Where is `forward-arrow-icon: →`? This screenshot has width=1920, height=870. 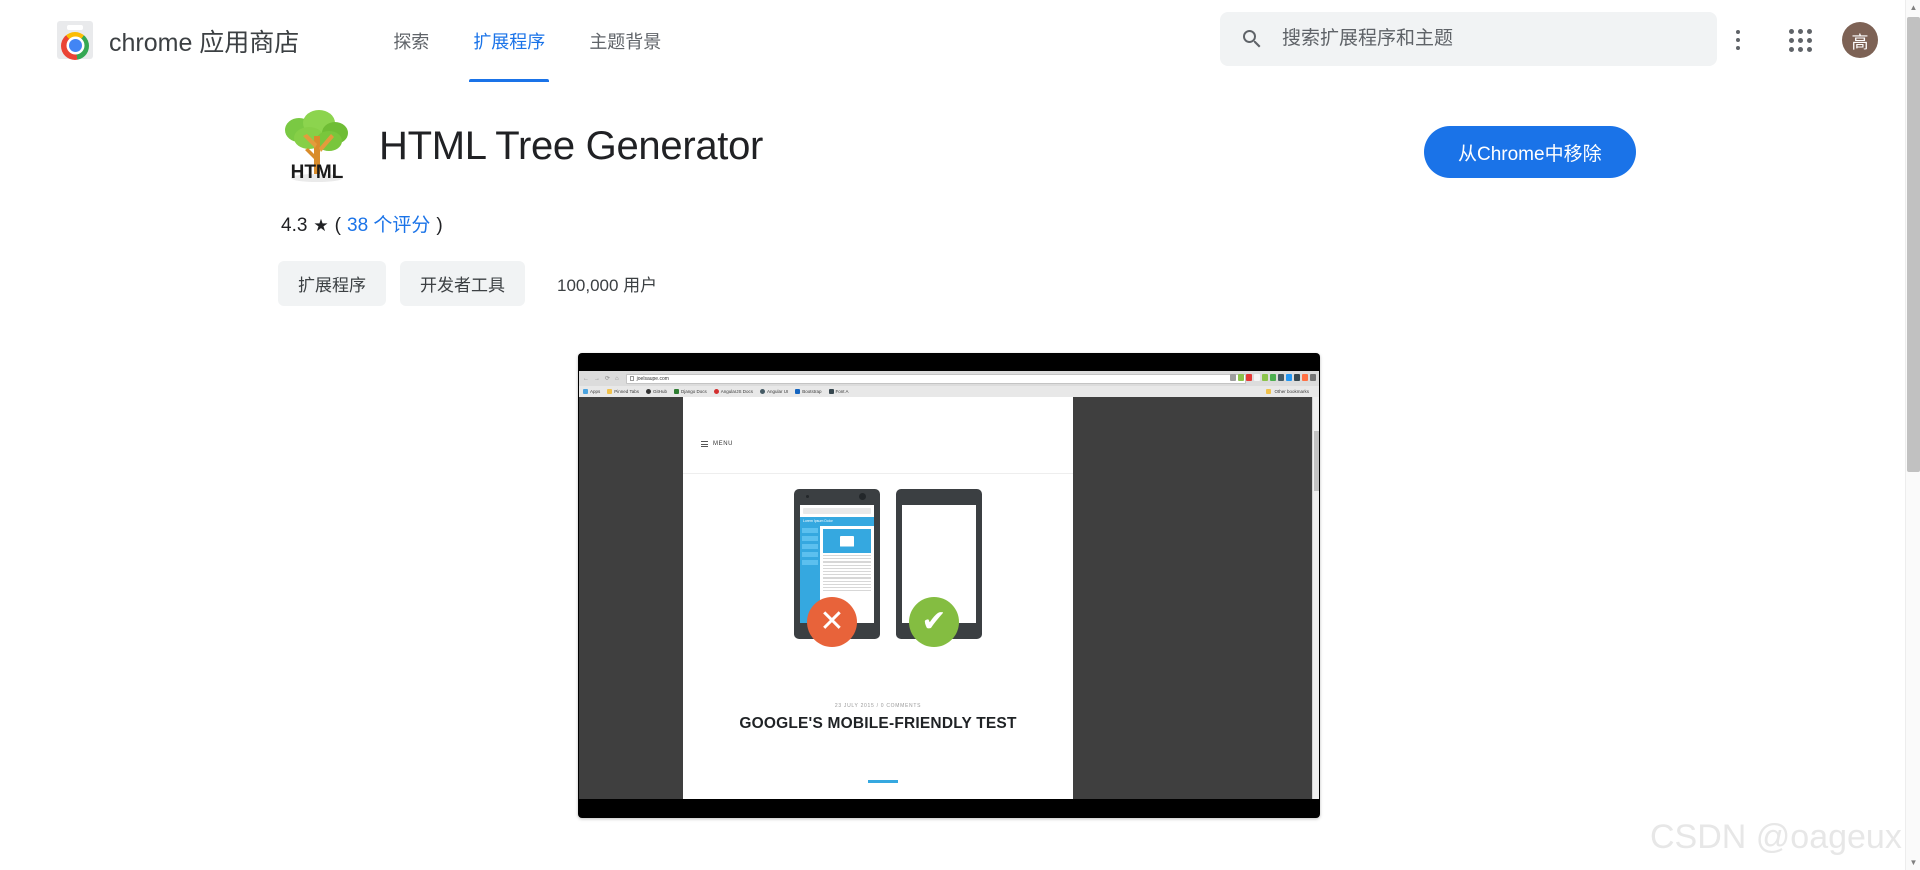
forward-arrow-icon: → is located at coordinates (597, 378).